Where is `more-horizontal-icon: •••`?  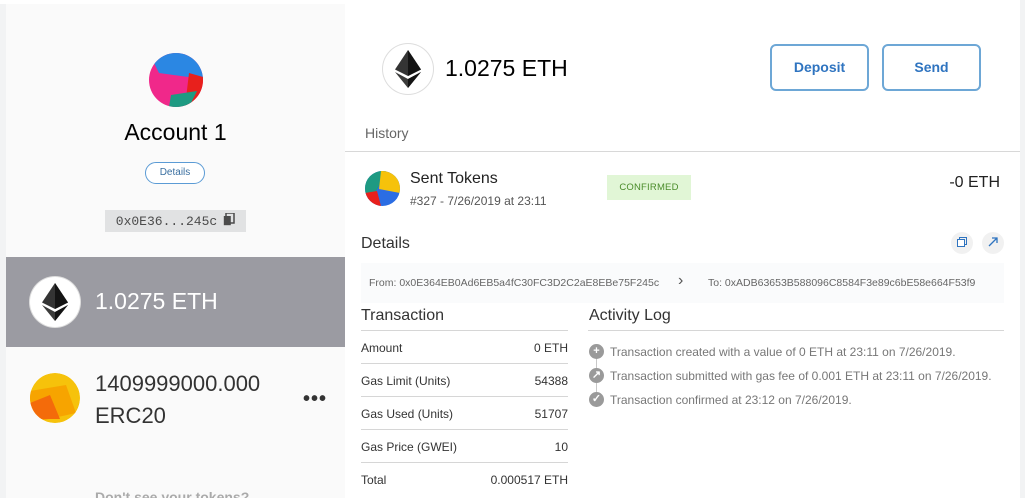 more-horizontal-icon: ••• is located at coordinates (315, 399).